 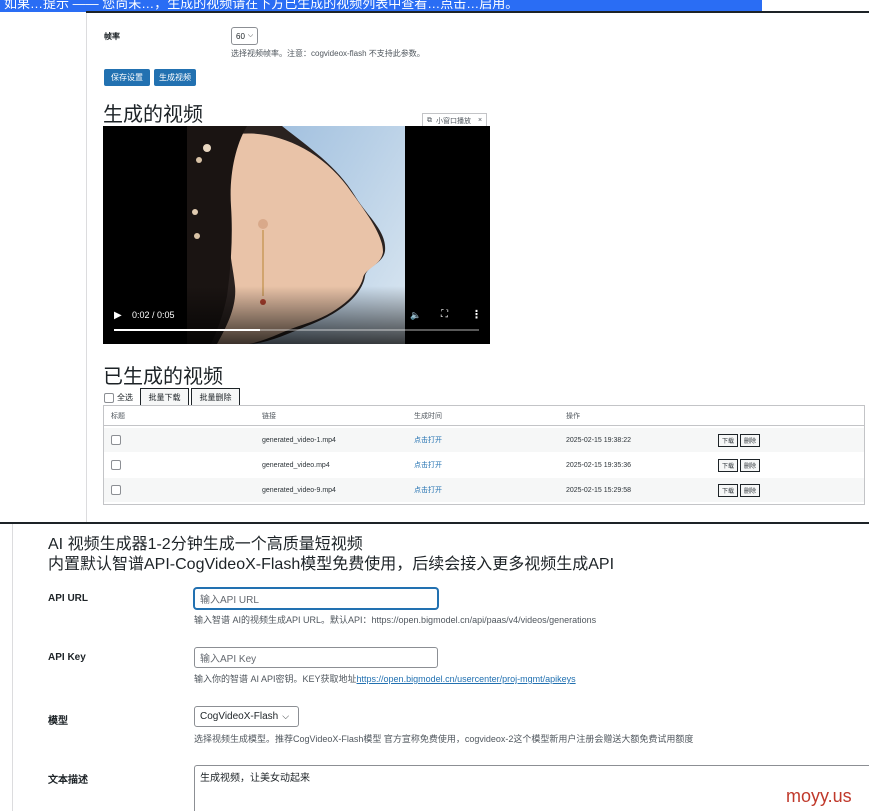 I want to click on prompt-label: 文本描述, so click(x=68, y=780).